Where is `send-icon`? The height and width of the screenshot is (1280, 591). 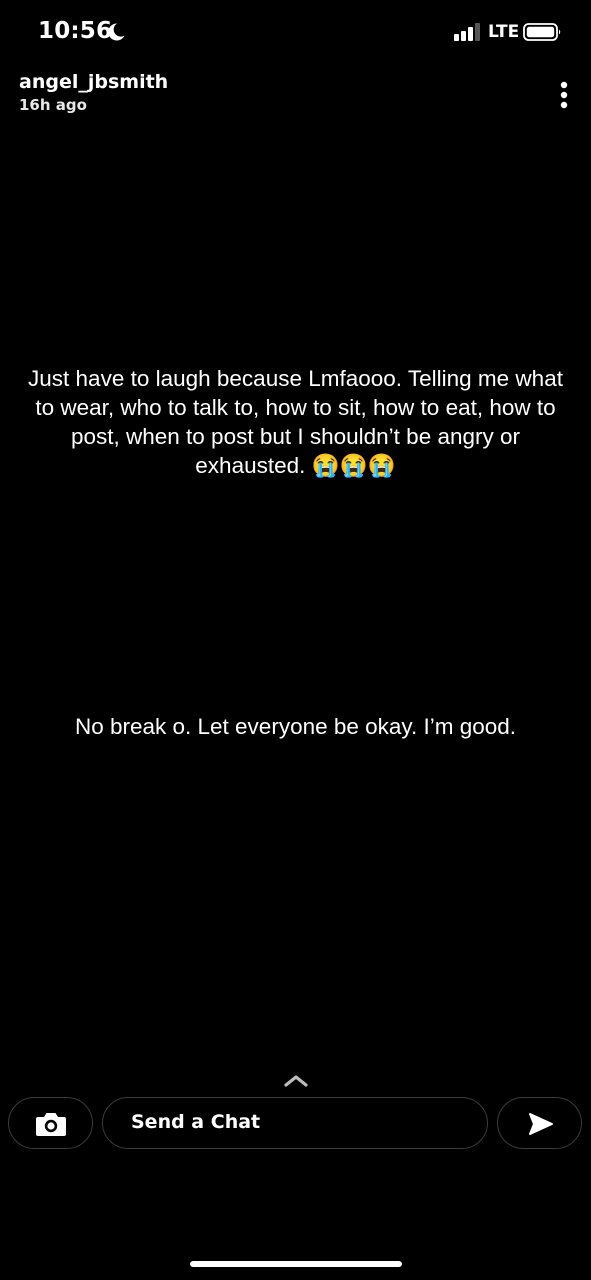 send-icon is located at coordinates (541, 1124).